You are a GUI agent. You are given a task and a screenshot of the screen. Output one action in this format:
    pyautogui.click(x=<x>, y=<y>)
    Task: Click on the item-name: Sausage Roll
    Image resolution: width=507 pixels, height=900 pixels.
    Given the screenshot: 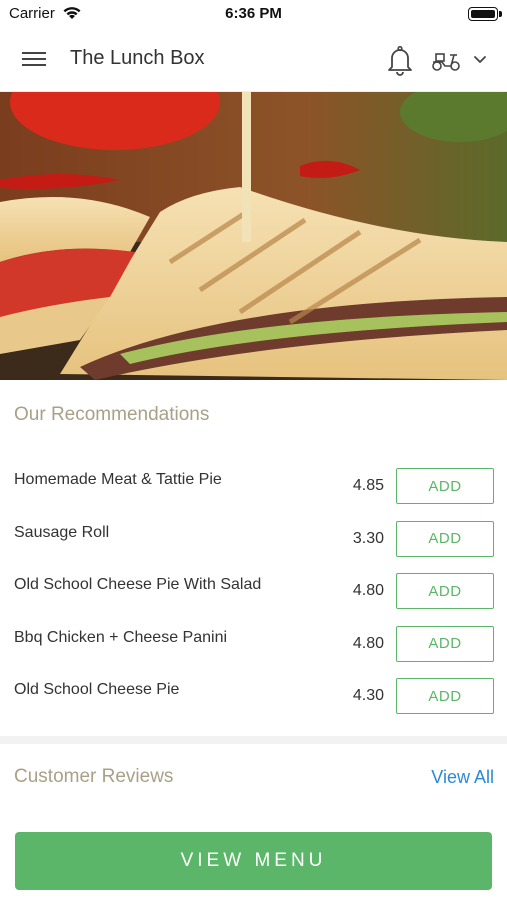 What is the action you would take?
    pyautogui.click(x=62, y=532)
    